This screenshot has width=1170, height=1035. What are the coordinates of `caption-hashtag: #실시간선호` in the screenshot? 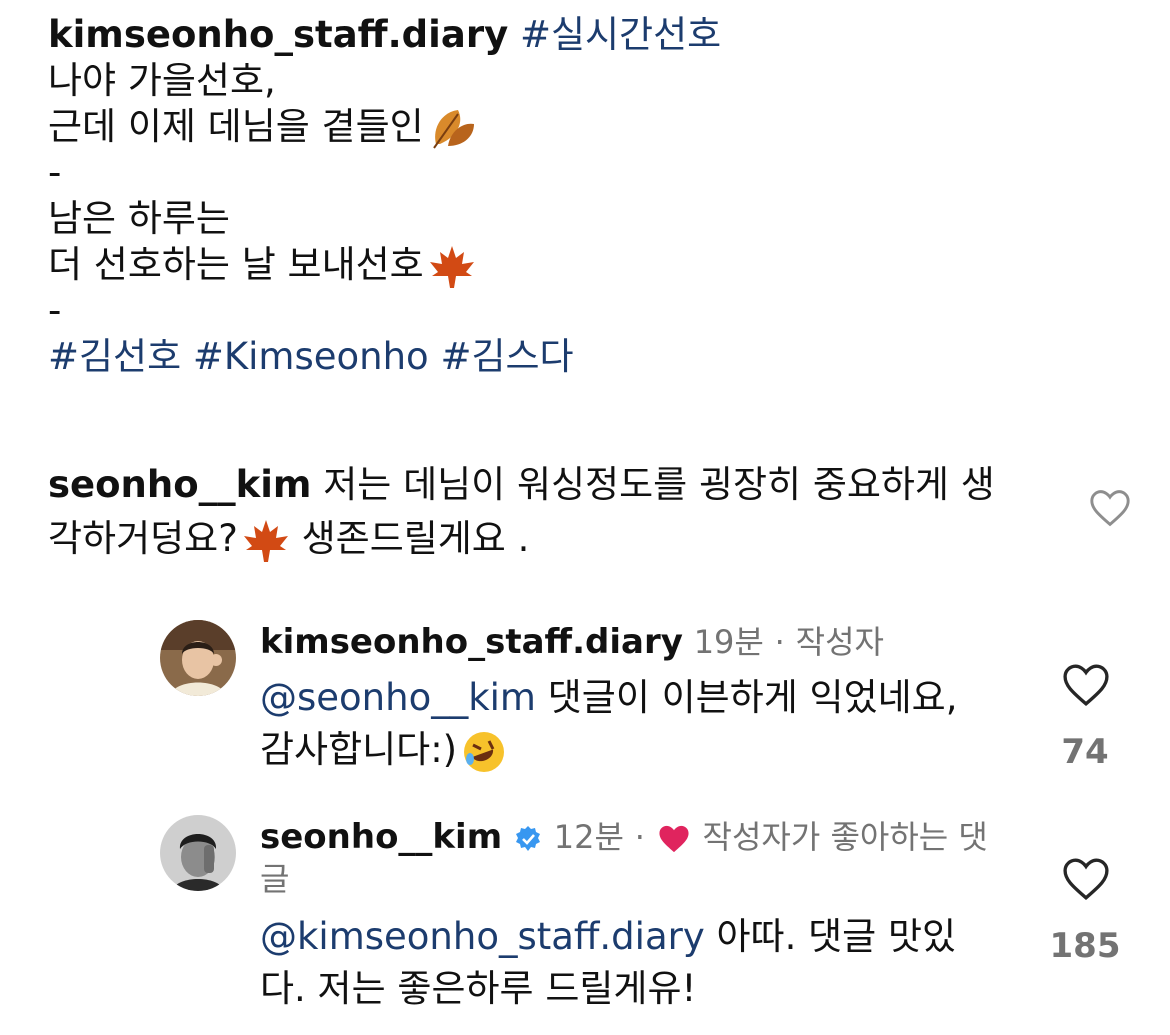 It's located at (620, 34).